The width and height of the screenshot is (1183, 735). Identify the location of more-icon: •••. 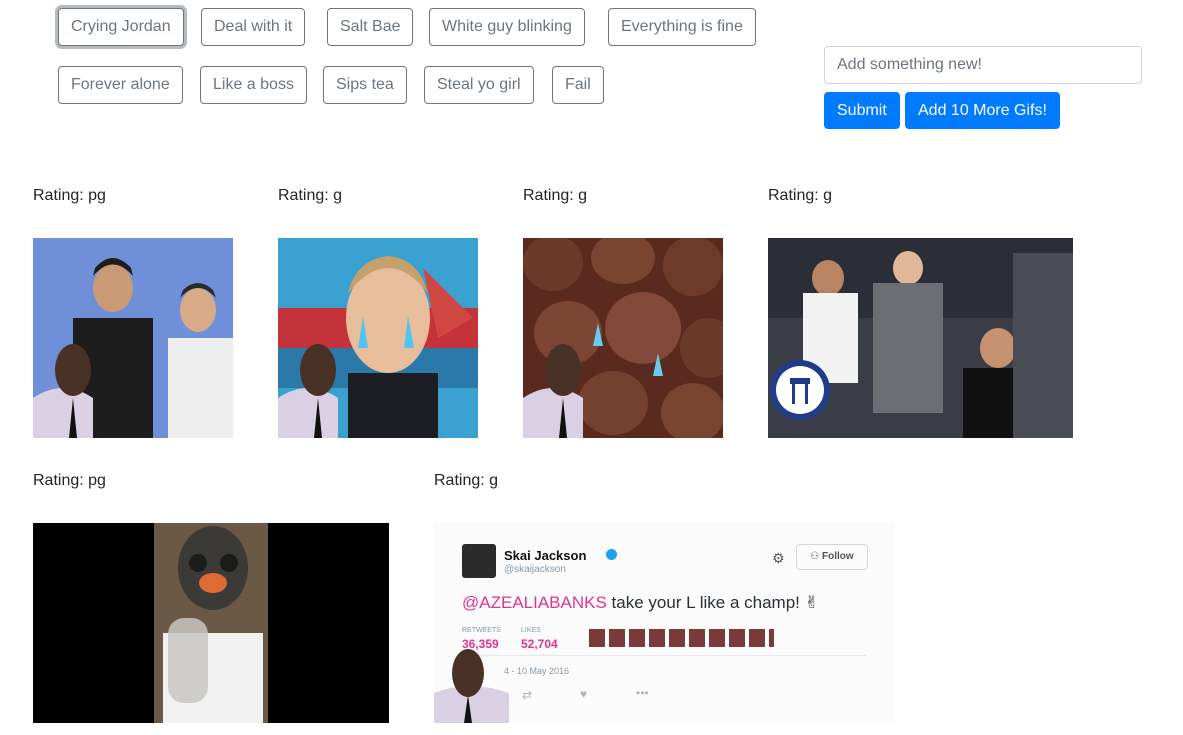
(642, 693).